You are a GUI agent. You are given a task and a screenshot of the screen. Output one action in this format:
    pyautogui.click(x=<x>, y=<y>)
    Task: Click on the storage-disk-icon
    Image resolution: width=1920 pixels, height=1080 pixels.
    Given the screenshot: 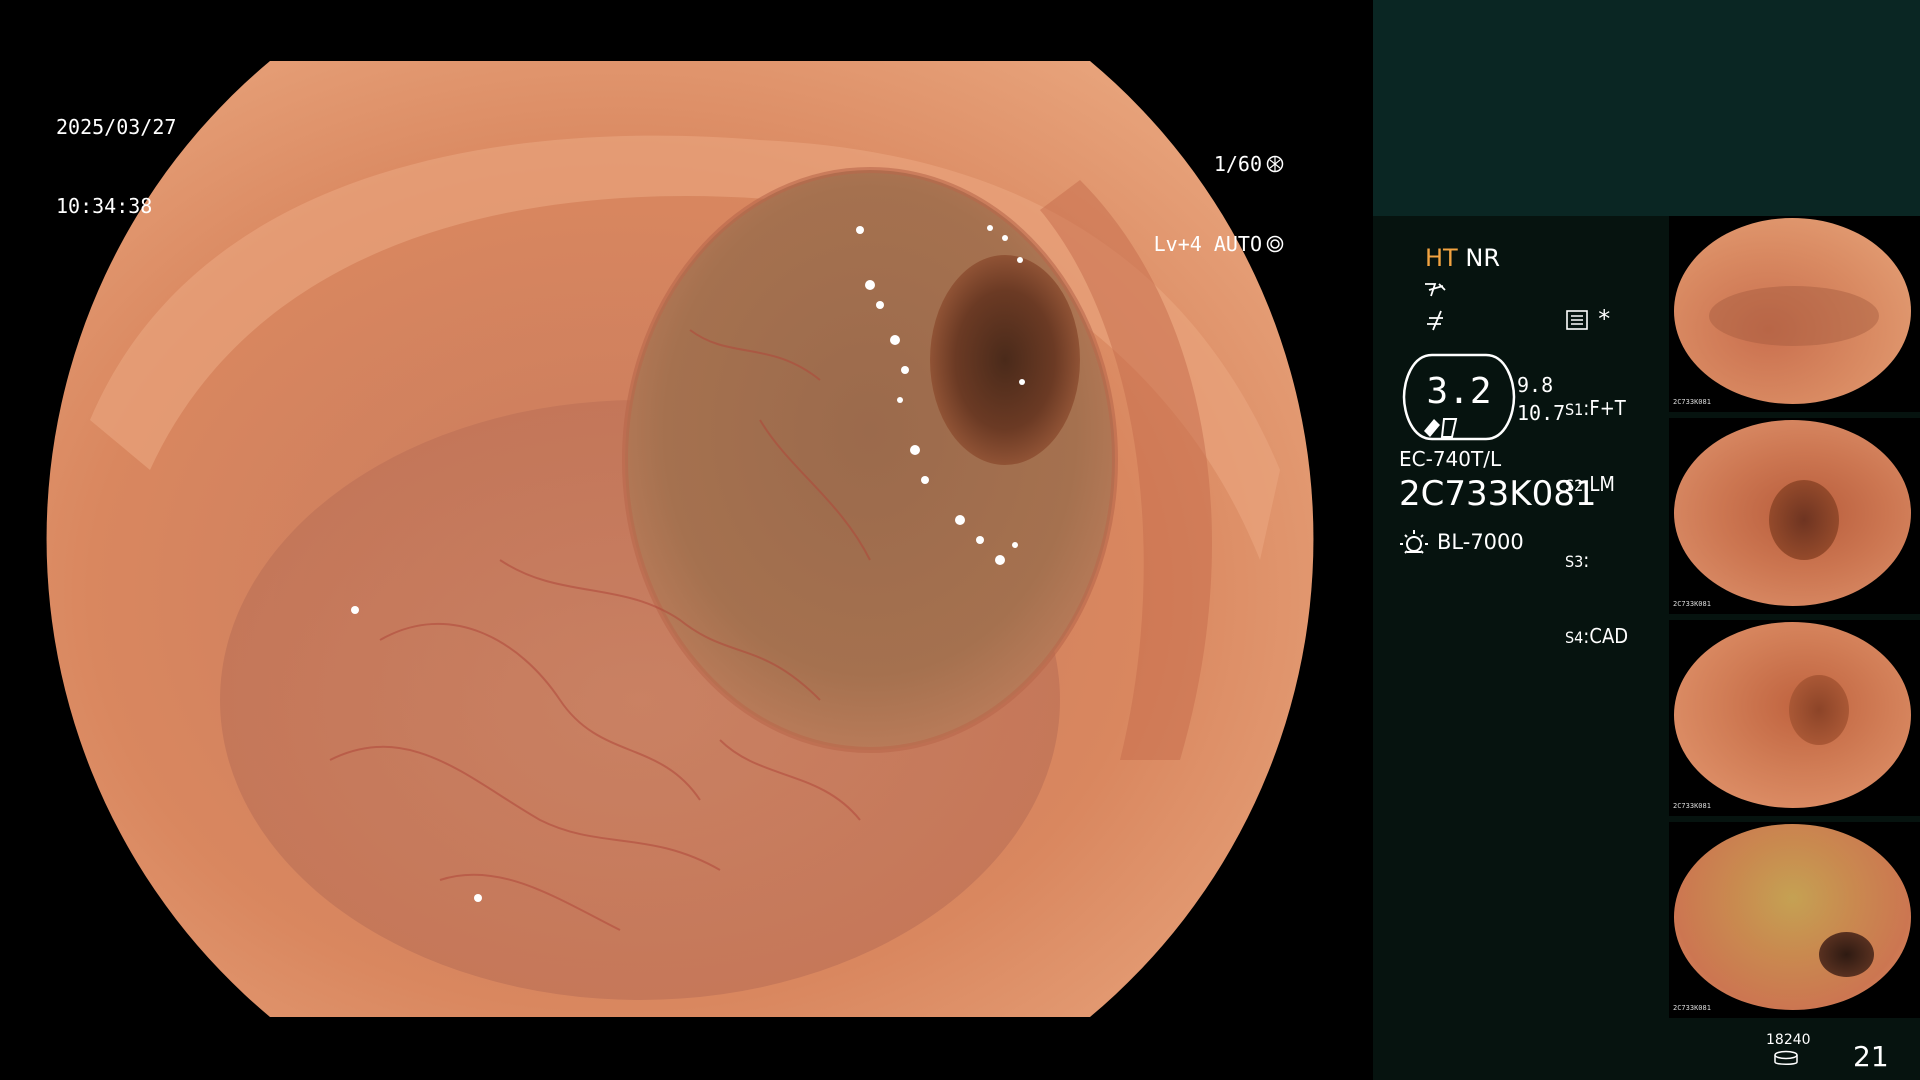 What is the action you would take?
    pyautogui.click(x=1786, y=1057)
    